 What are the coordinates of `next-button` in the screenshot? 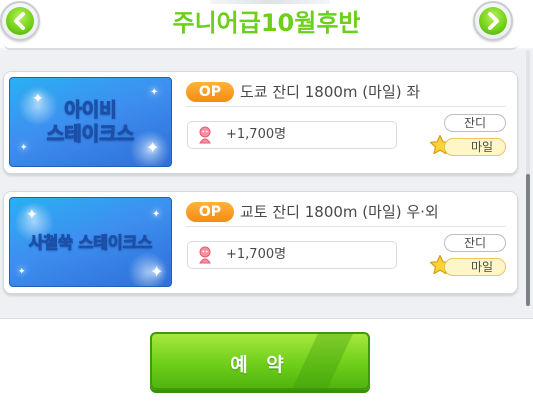 It's located at (493, 21).